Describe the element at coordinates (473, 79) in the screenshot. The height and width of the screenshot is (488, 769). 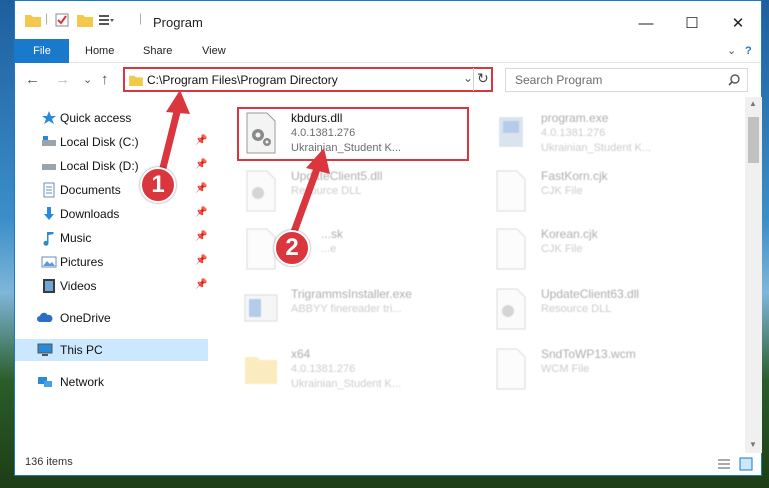
I see `divider` at that location.